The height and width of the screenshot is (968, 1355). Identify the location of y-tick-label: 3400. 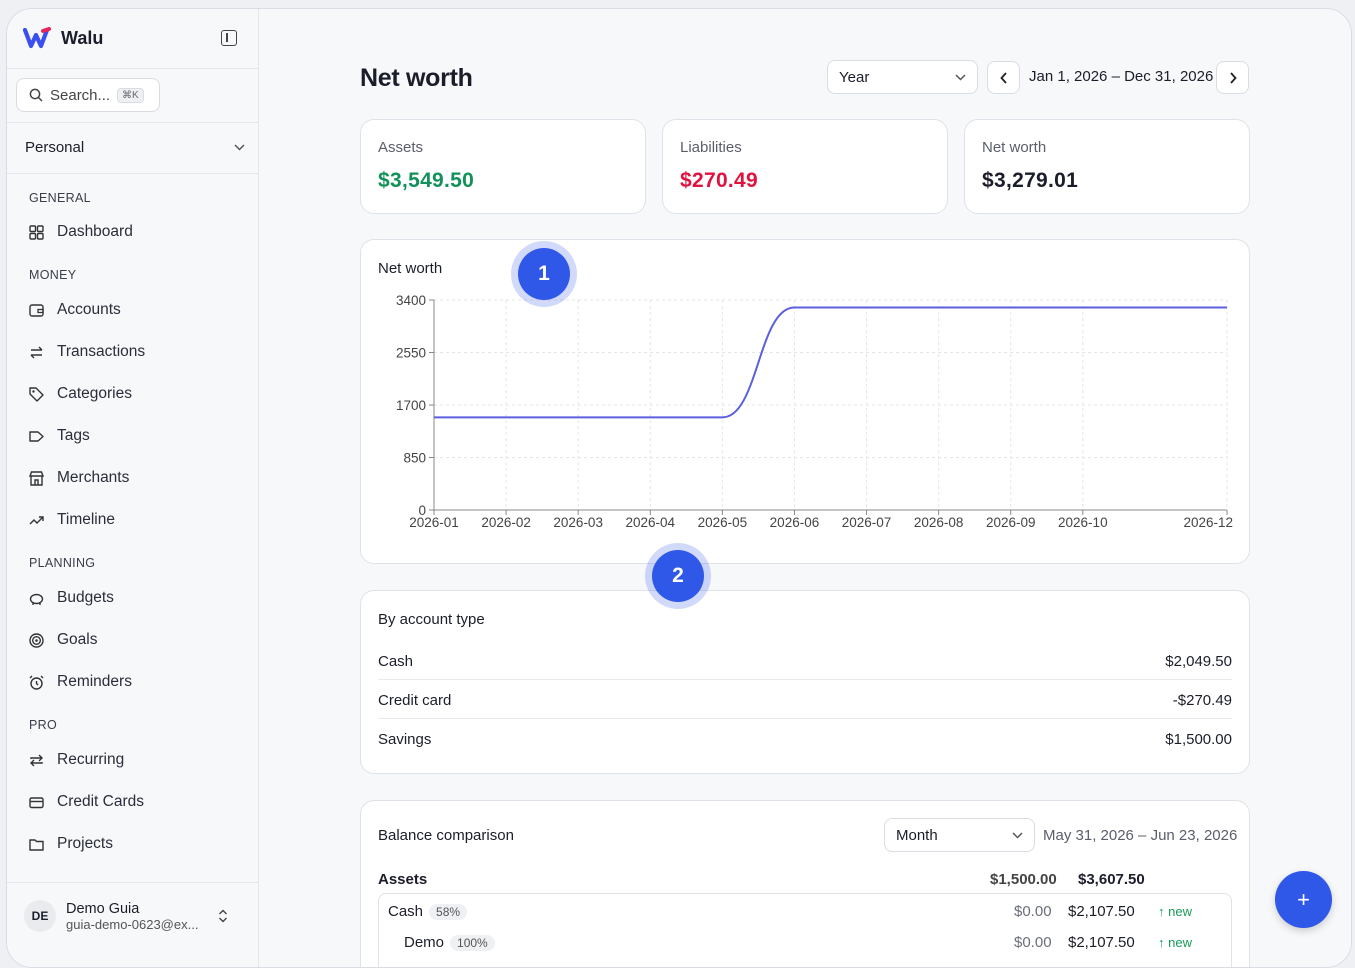
(411, 300).